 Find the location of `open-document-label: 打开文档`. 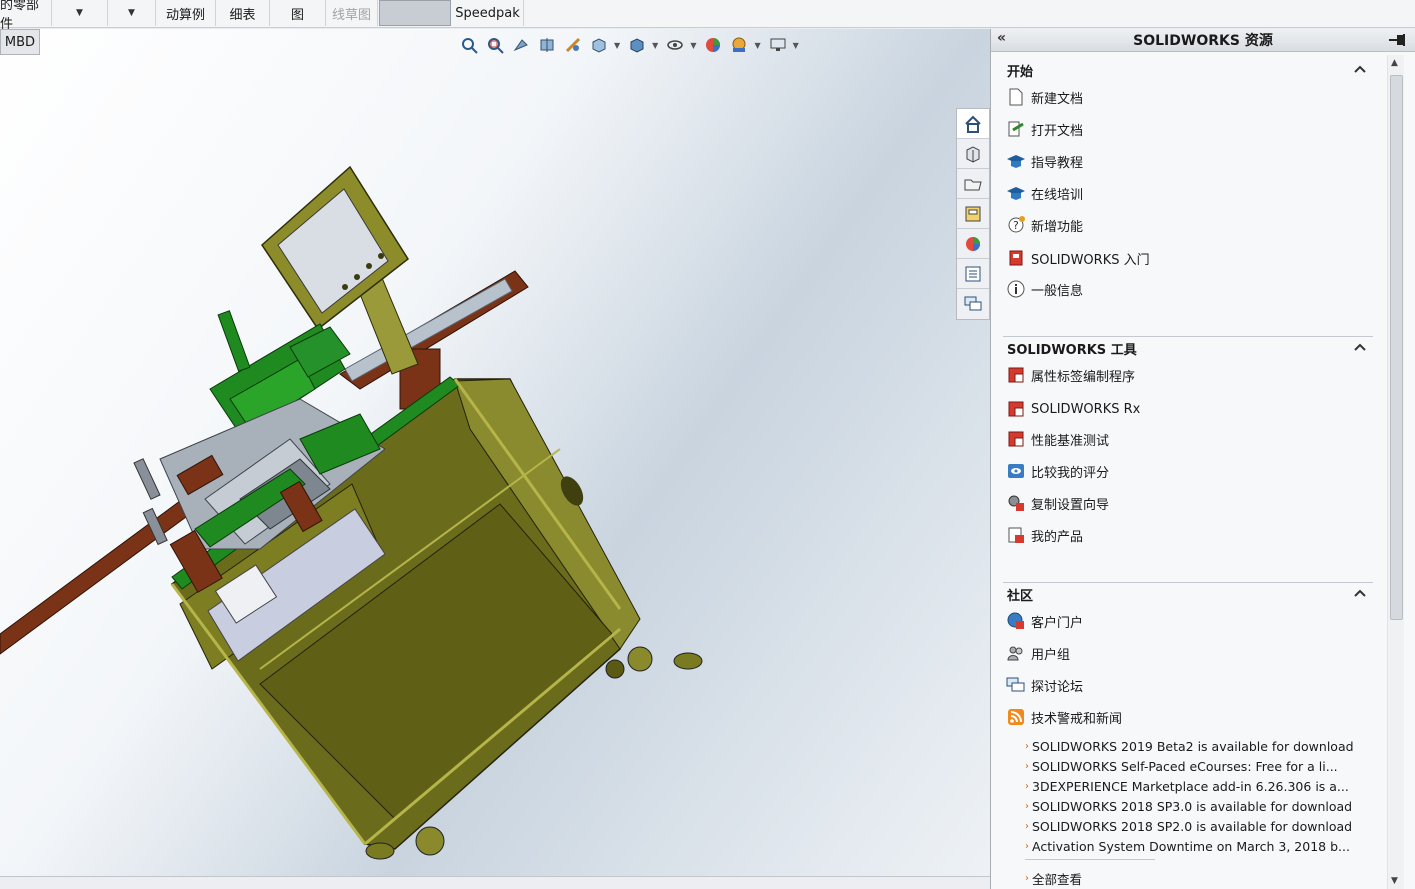

open-document-label: 打开文档 is located at coordinates (1057, 131).